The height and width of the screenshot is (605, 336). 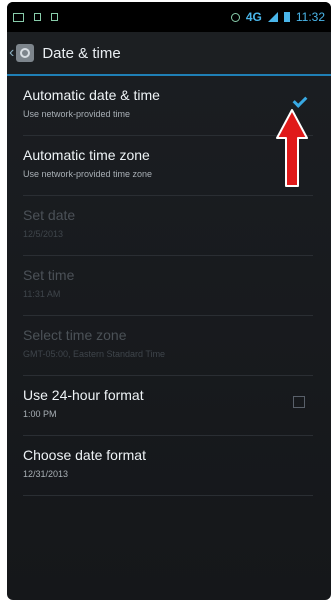 I want to click on notification-icon, so click(x=18, y=17).